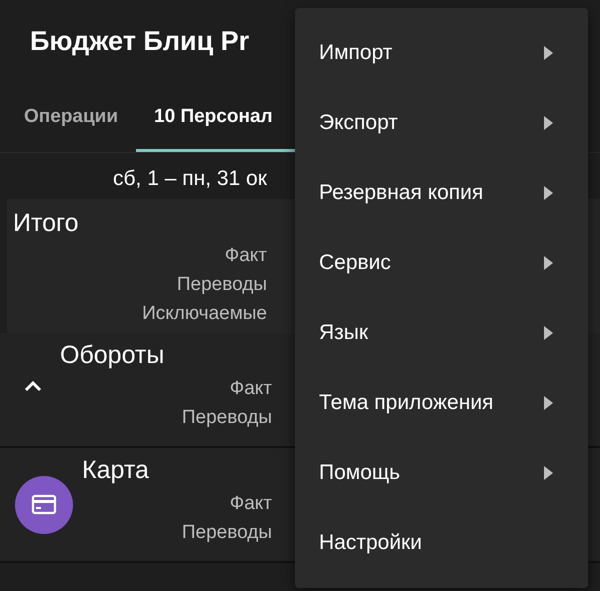 This screenshot has width=600, height=591. I want to click on group-title: Карта, so click(115, 471).